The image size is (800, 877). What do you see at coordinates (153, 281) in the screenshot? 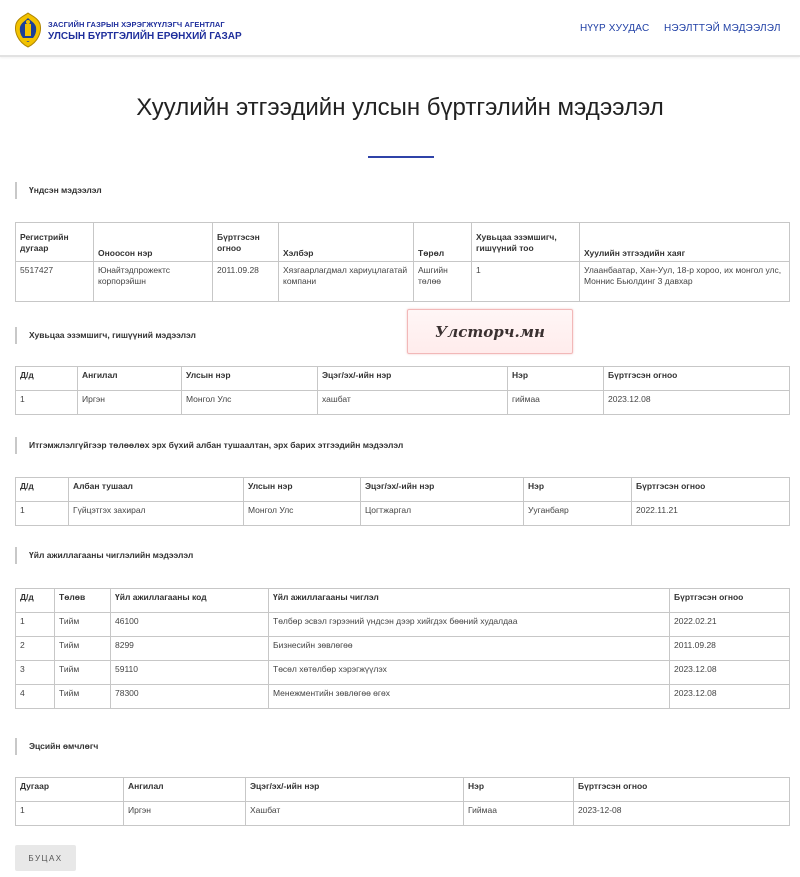
I see `table-cell: Юнайтэдпрожектс корпорэйшн` at bounding box center [153, 281].